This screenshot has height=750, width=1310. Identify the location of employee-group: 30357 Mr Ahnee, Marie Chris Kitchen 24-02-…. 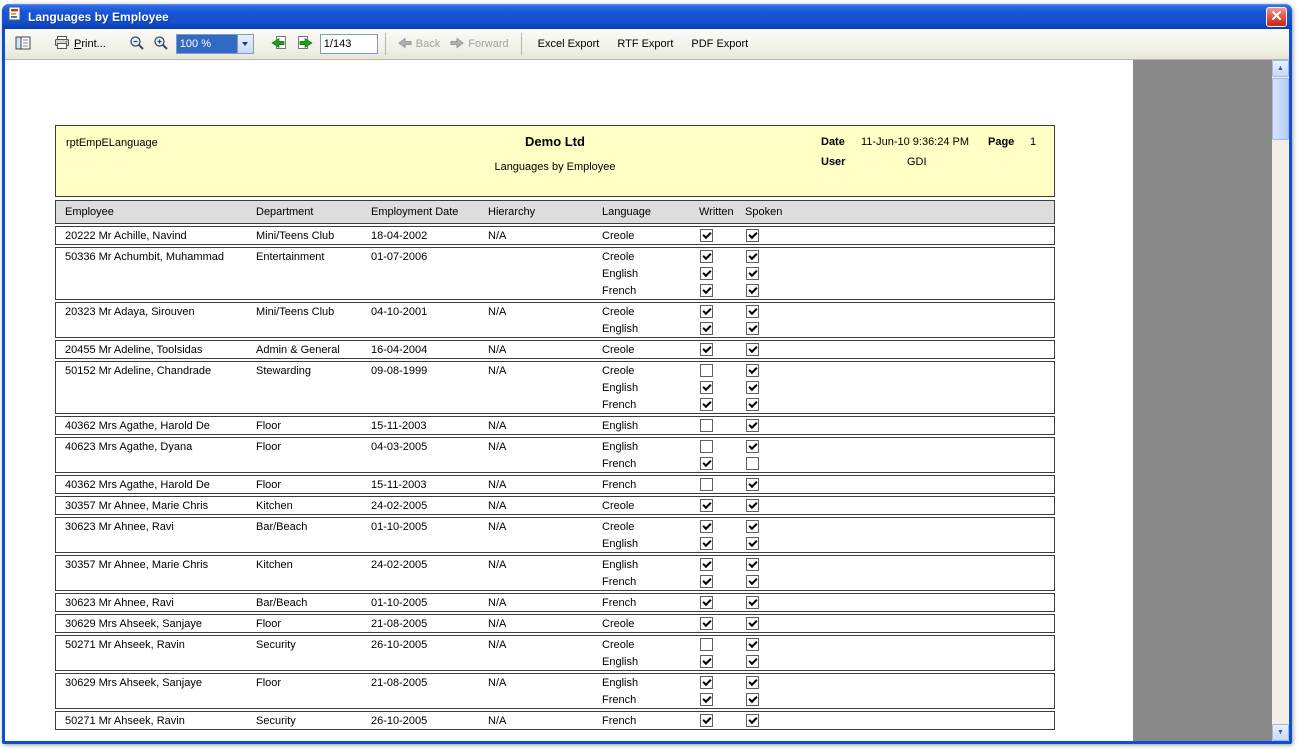
(555, 573).